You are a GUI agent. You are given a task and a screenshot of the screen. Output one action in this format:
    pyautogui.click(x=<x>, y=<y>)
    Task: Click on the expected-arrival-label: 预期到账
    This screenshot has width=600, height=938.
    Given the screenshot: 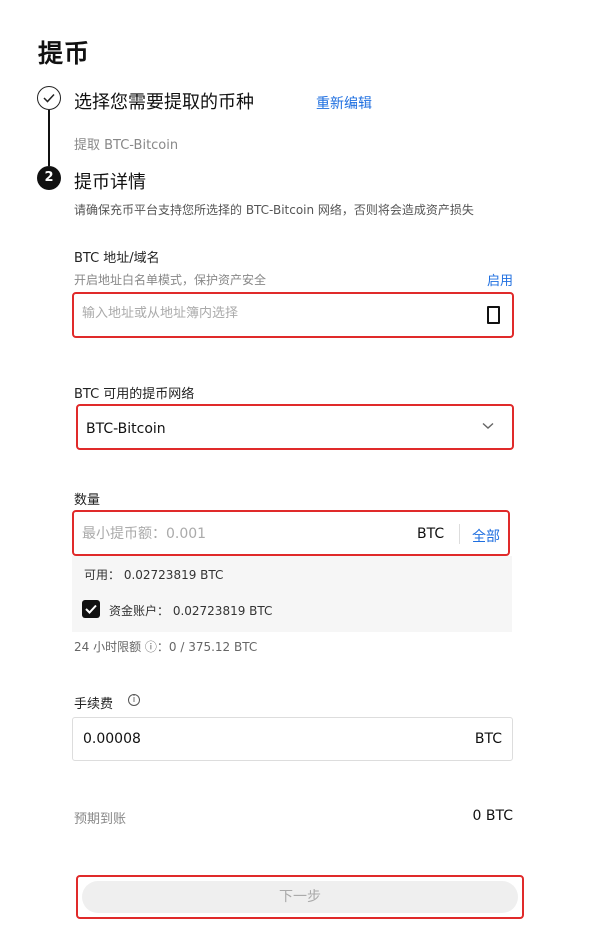 What is the action you would take?
    pyautogui.click(x=100, y=819)
    